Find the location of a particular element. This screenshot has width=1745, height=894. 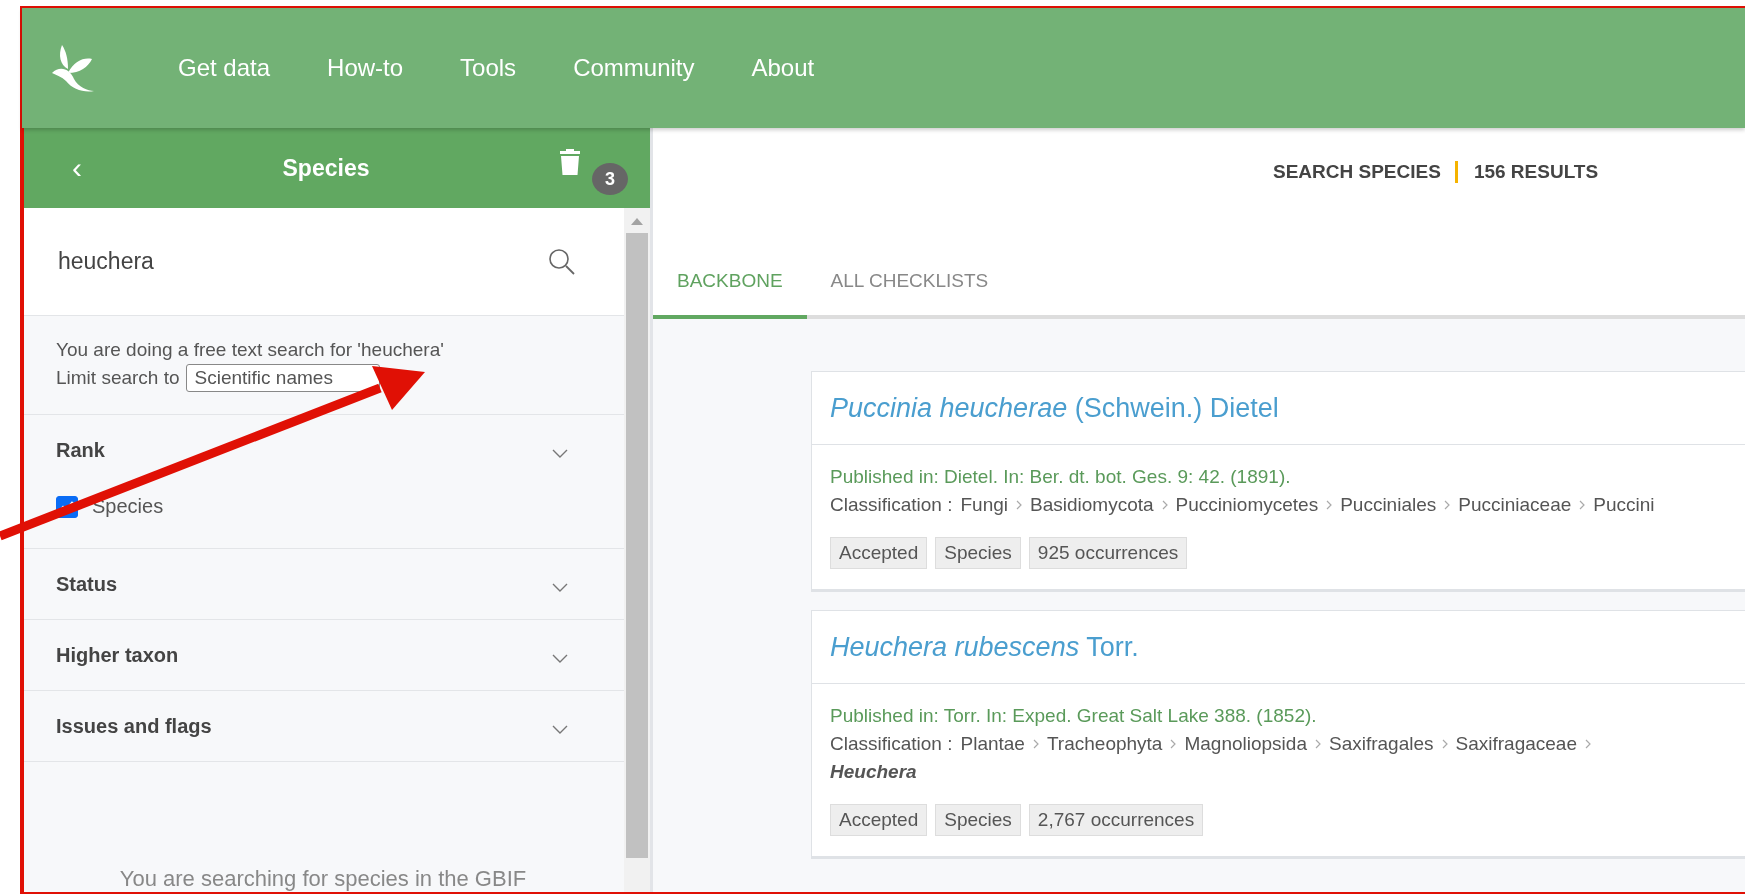

filter-section-header: Status is located at coordinates (323, 584).